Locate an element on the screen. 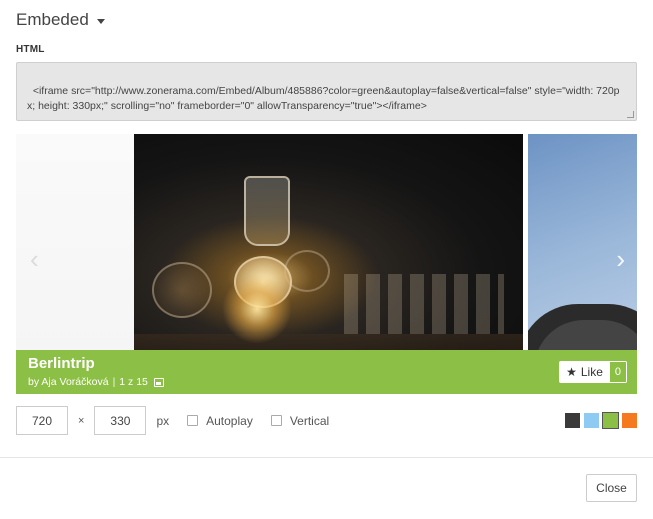 The image size is (653, 519). like-button-main: ★ Like is located at coordinates (584, 372).